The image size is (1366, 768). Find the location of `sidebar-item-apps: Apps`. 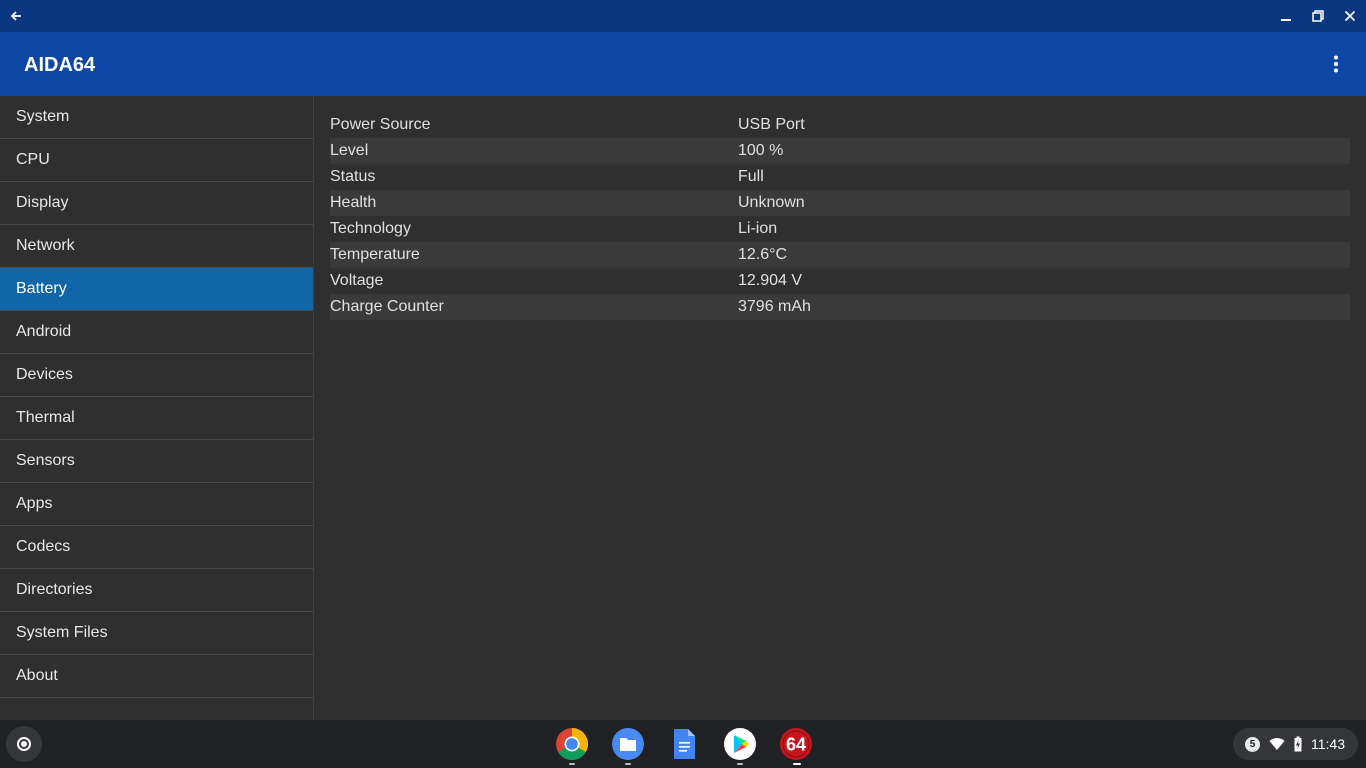

sidebar-item-apps: Apps is located at coordinates (156, 504).